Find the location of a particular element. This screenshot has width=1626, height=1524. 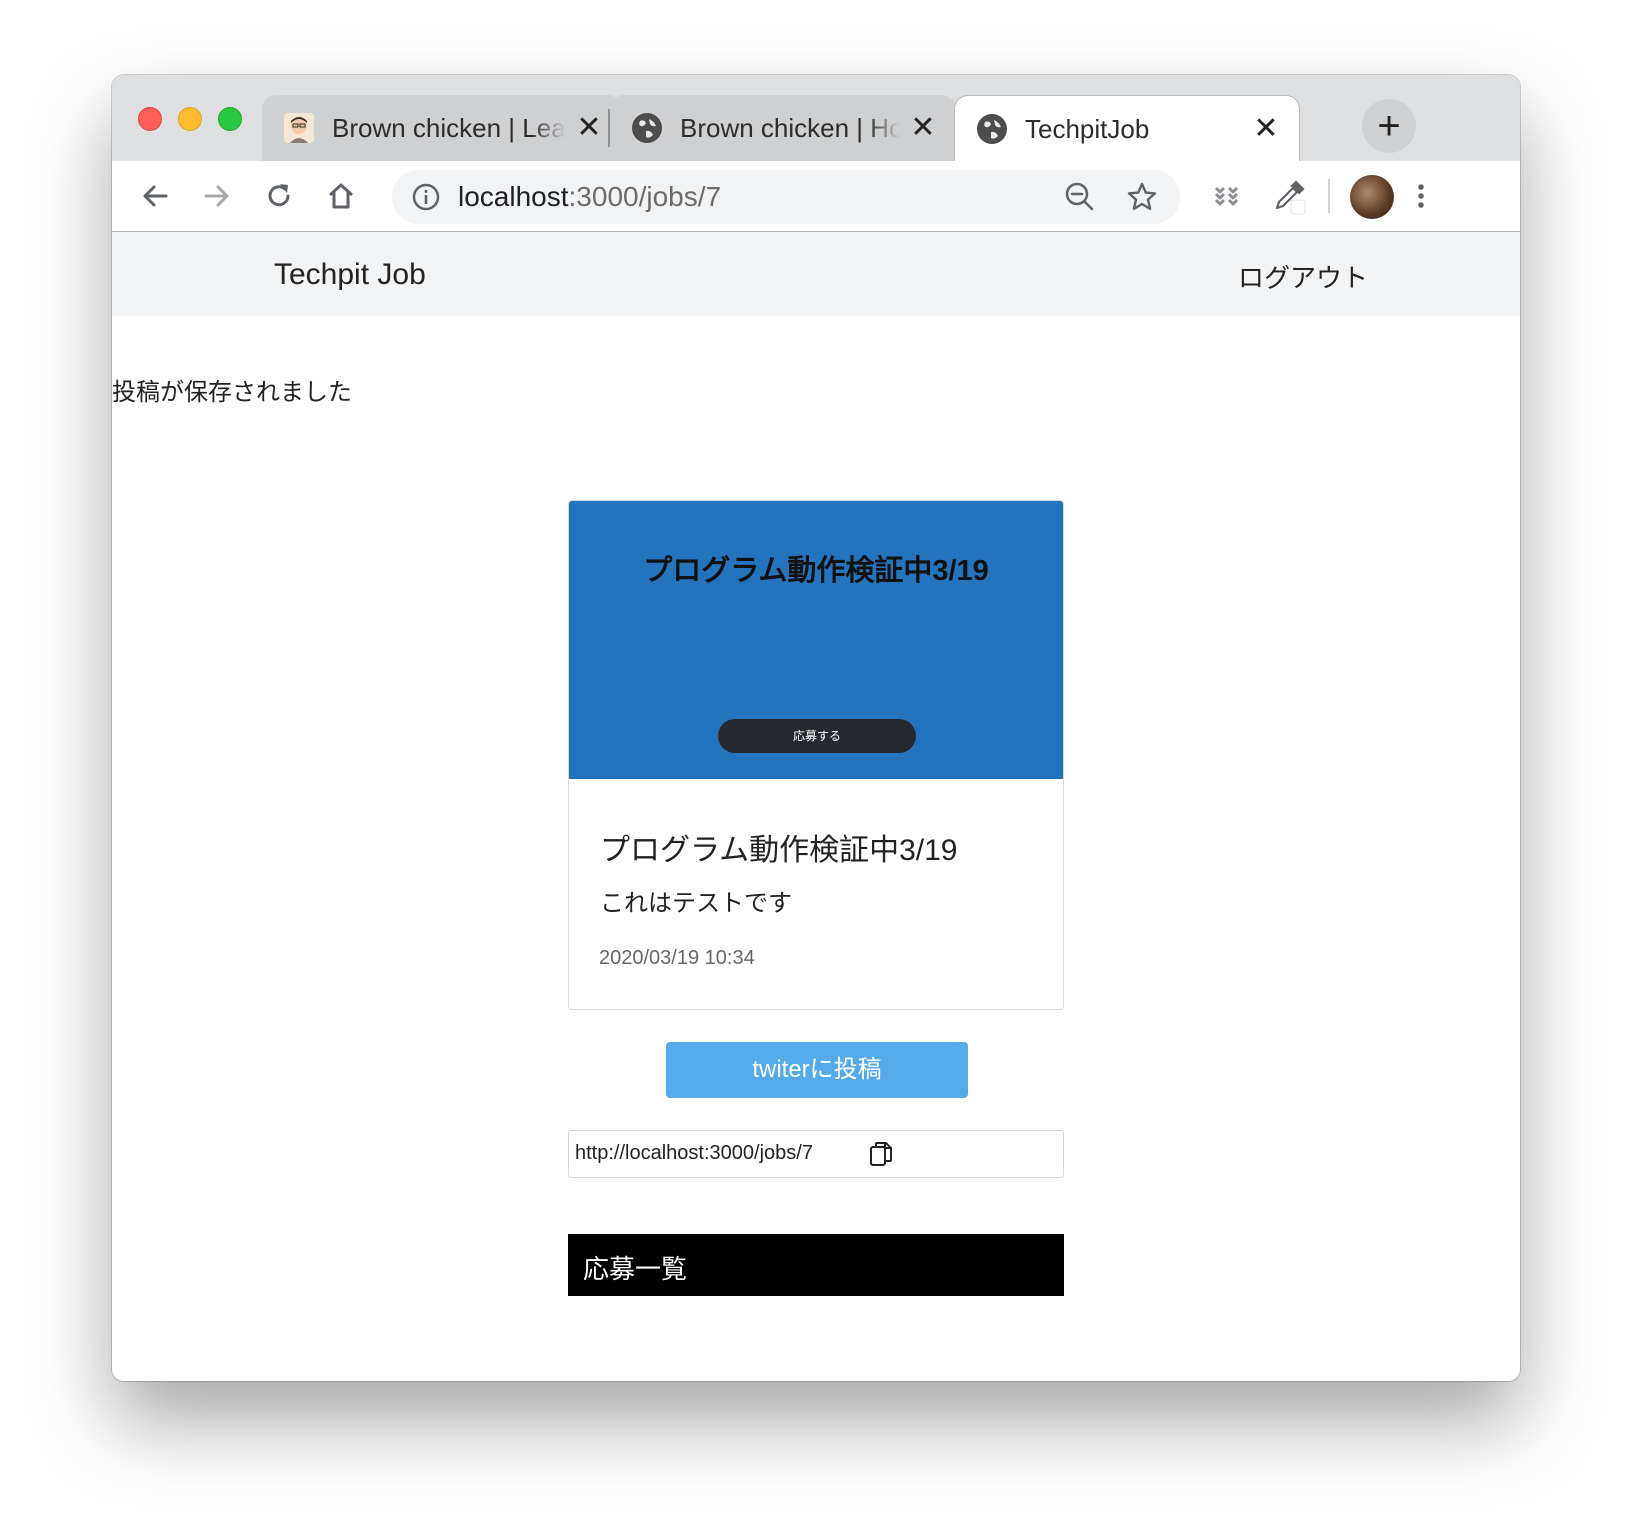

job-date: 2020/03/19 10:34 is located at coordinates (677, 958).